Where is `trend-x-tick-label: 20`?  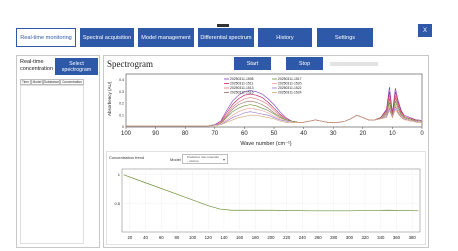 trend-x-tick-label: 20 is located at coordinates (129, 237).